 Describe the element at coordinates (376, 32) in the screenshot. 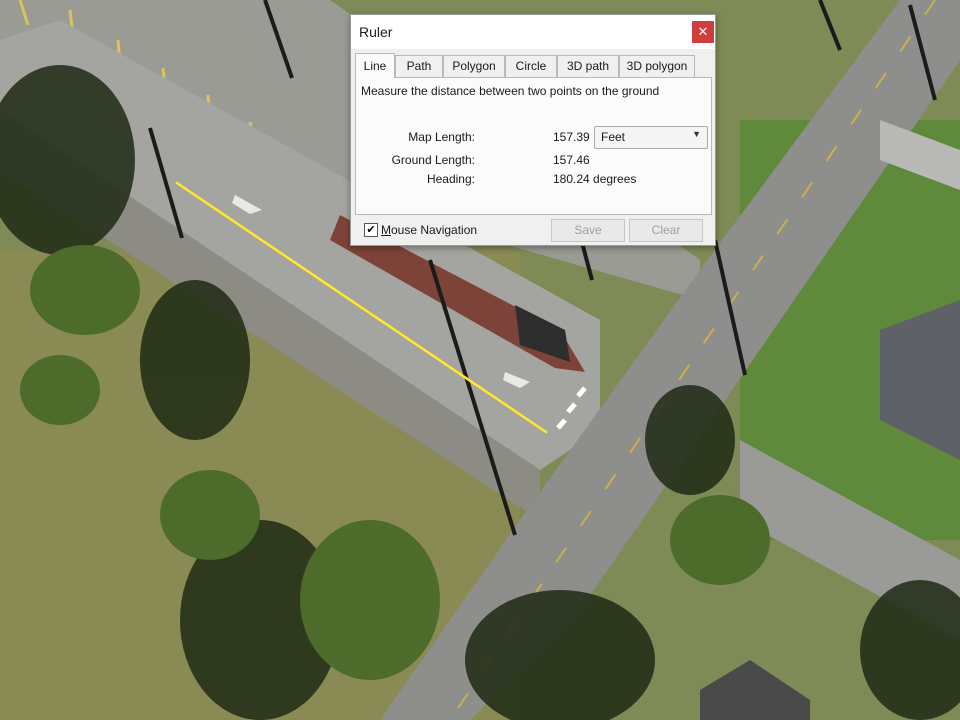

I see `window-title: Ruler` at that location.